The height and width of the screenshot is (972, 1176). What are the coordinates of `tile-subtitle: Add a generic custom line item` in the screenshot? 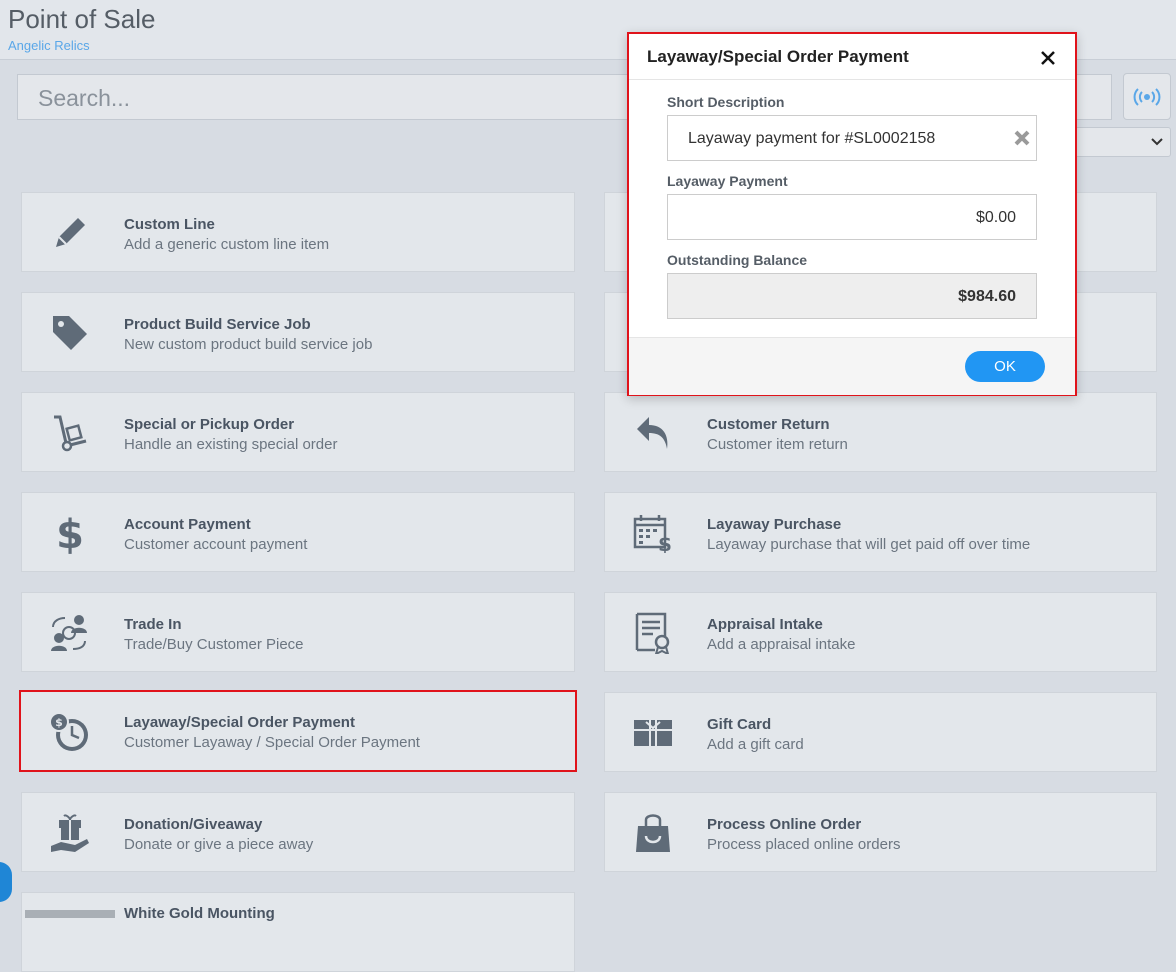 It's located at (227, 244).